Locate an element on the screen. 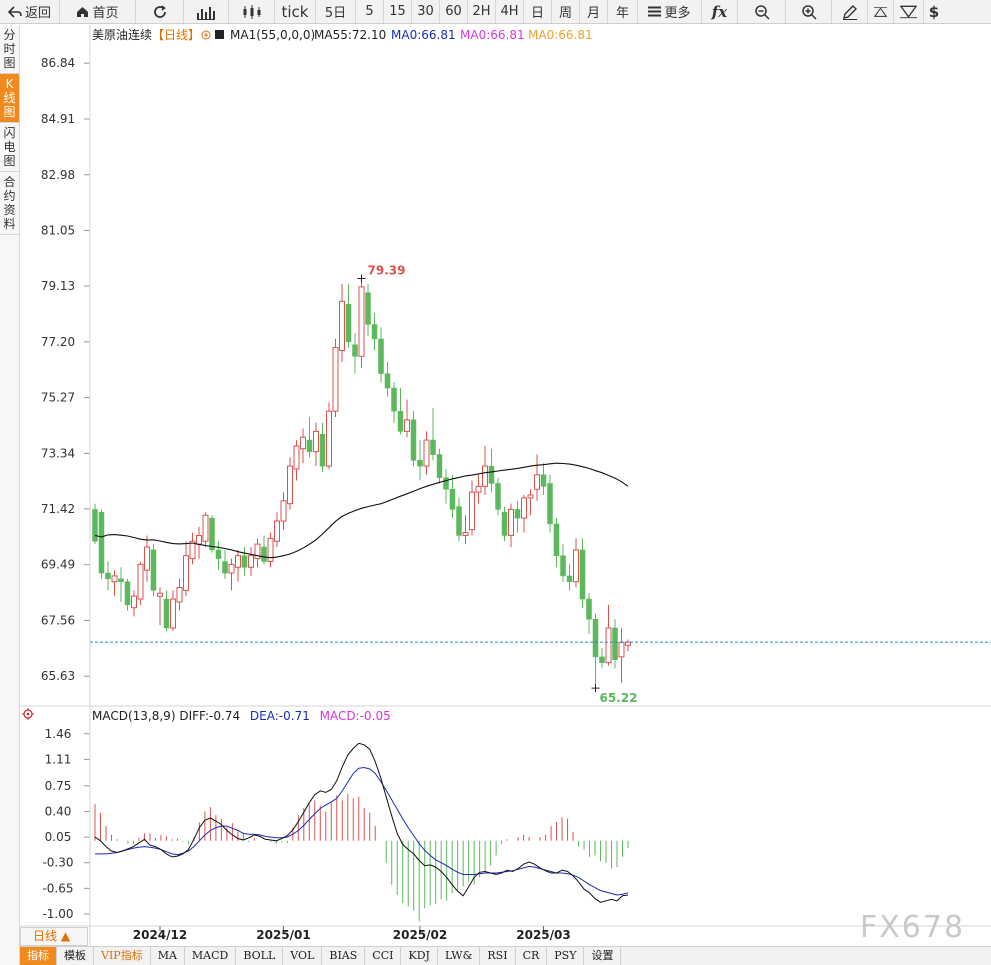  period-day-button: 日 is located at coordinates (538, 11).